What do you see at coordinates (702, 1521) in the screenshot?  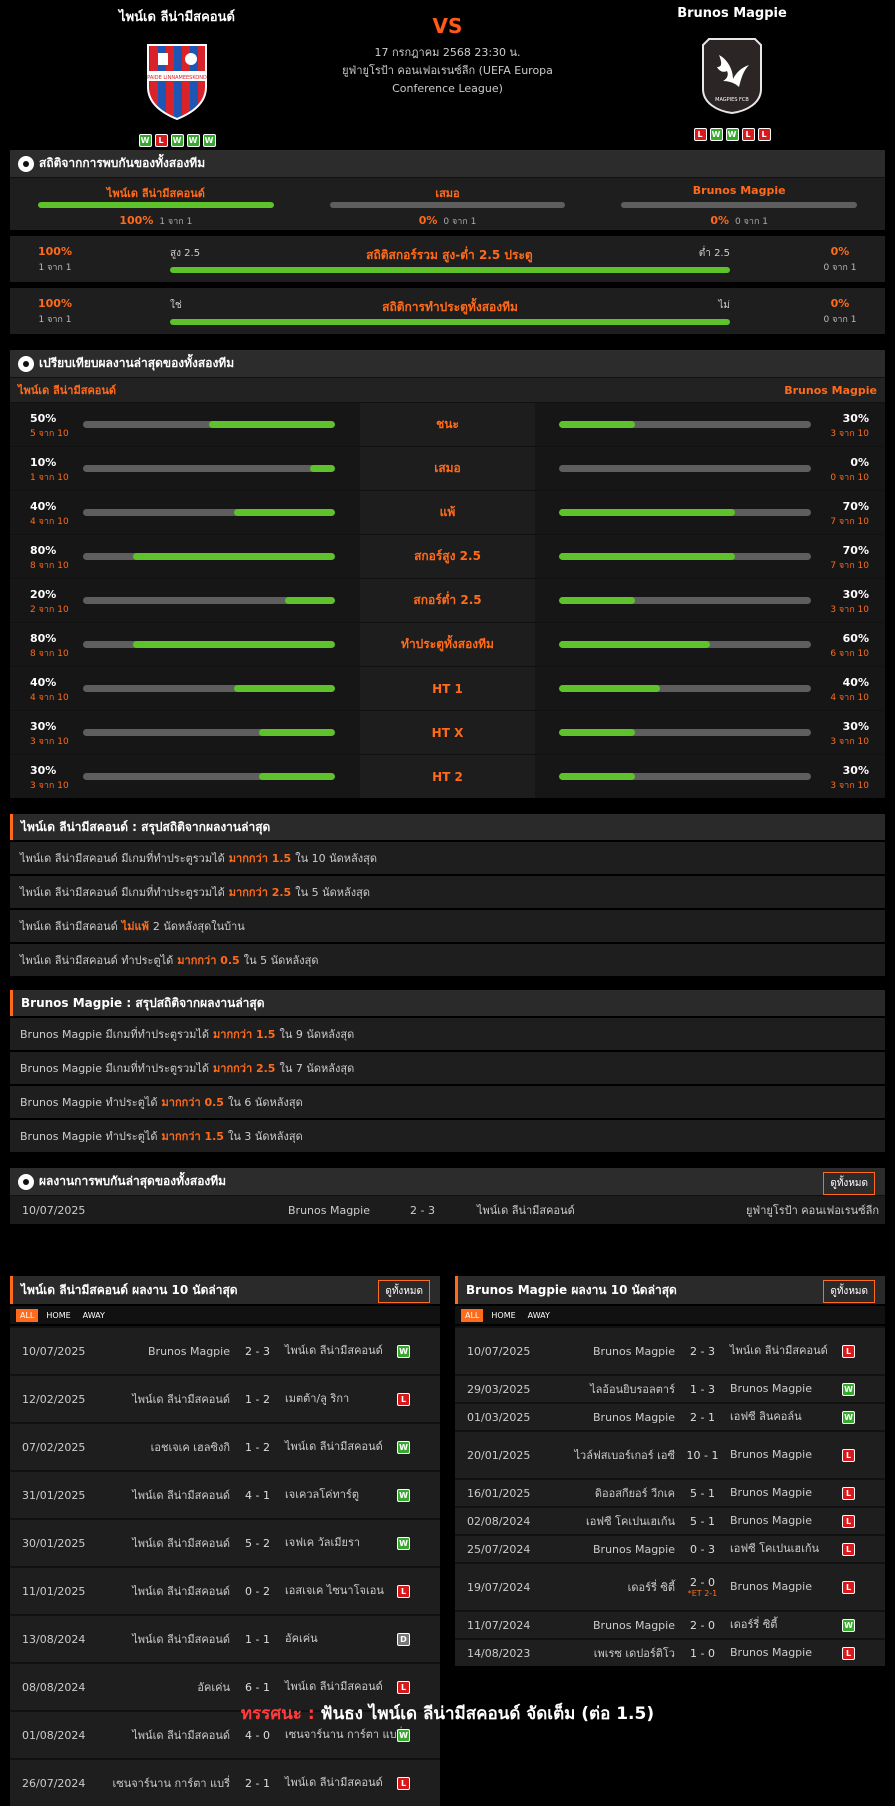 I see `row-score: 5 - 1` at bounding box center [702, 1521].